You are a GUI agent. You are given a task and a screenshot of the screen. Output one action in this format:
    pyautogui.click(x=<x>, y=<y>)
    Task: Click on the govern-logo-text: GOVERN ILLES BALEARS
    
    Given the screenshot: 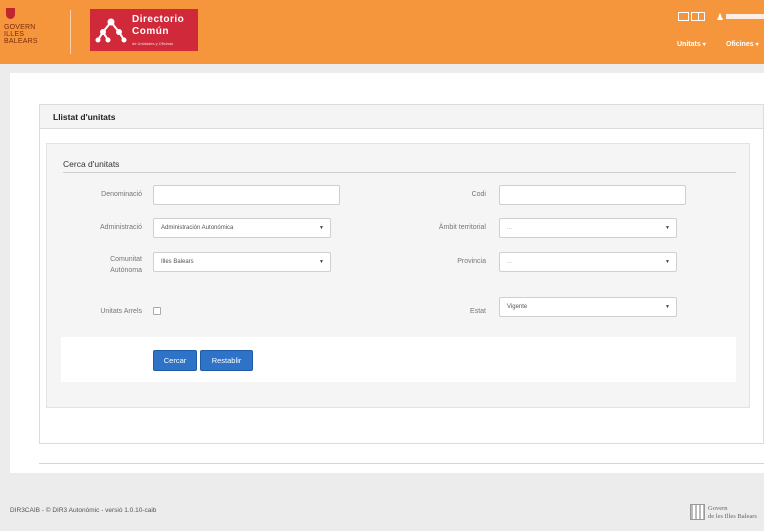 What is the action you would take?
    pyautogui.click(x=21, y=34)
    